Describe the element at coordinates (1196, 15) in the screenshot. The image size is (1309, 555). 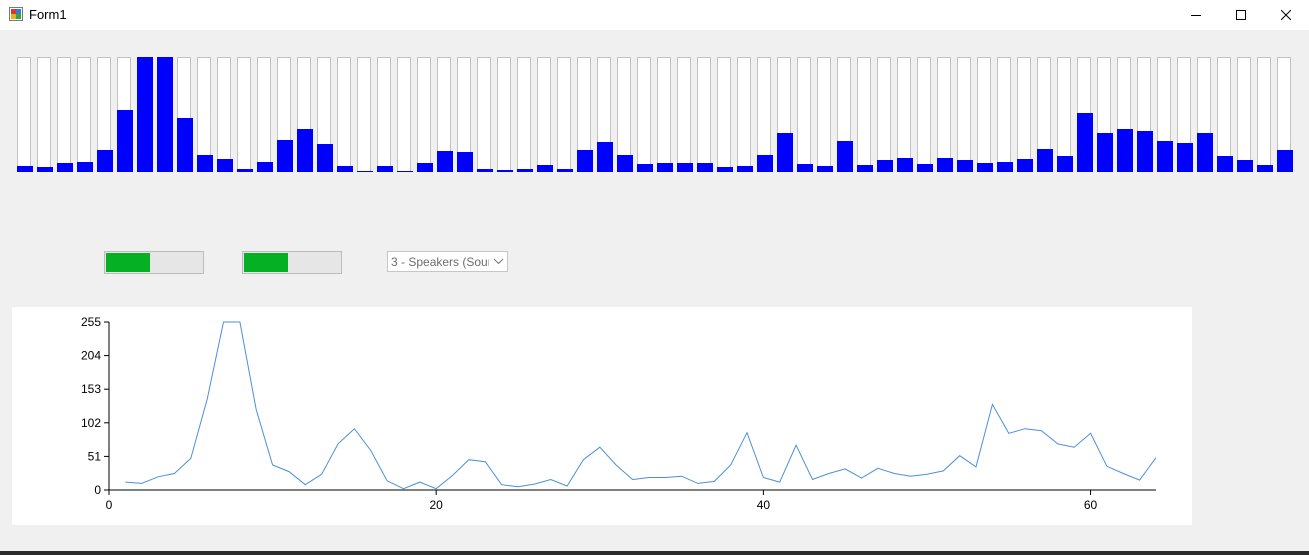
I see `minimize-button` at that location.